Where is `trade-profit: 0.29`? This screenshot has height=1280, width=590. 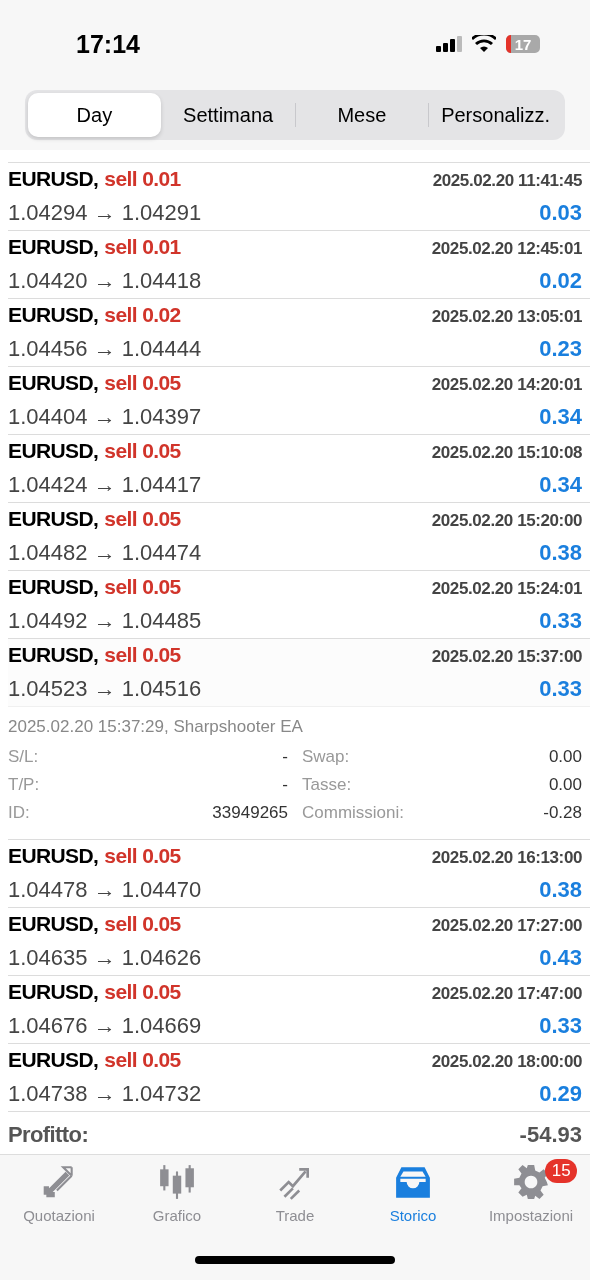
trade-profit: 0.29 is located at coordinates (560, 1094).